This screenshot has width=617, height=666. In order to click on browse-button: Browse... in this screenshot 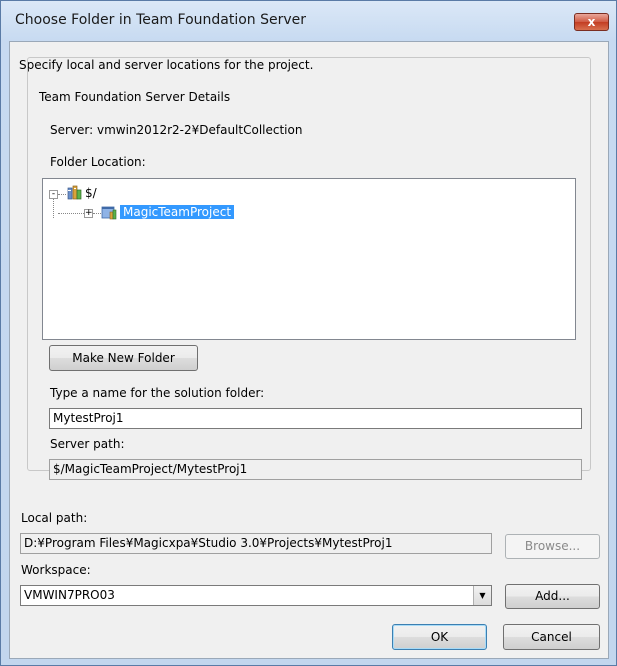, I will do `click(552, 546)`.